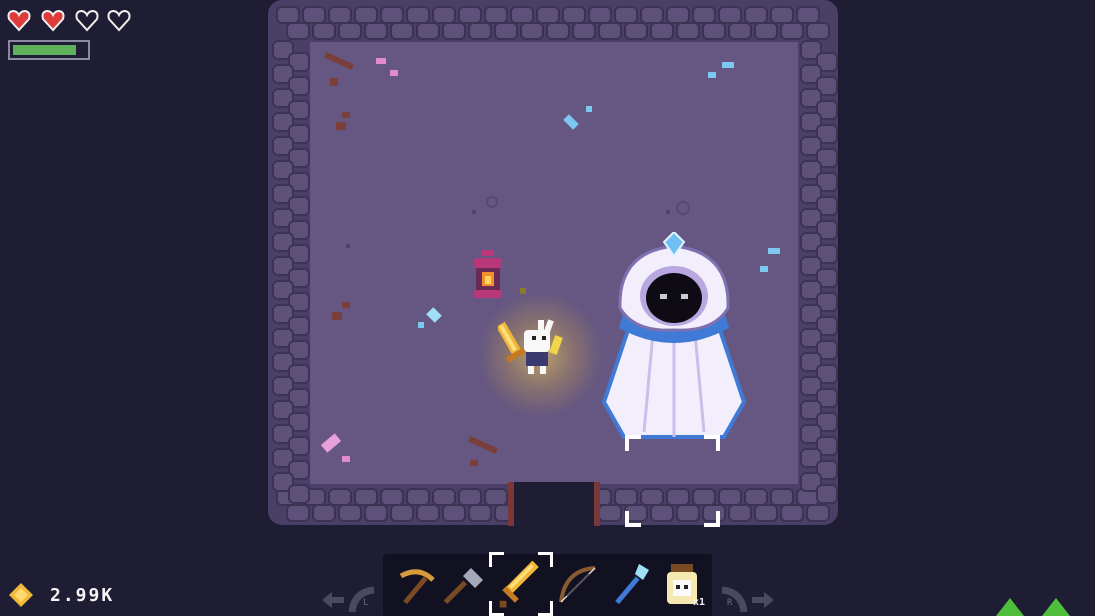 This screenshot has width=1095, height=616. Describe the element at coordinates (1033, 607) in the screenshot. I see `scroll-up-arrows-icon` at that location.